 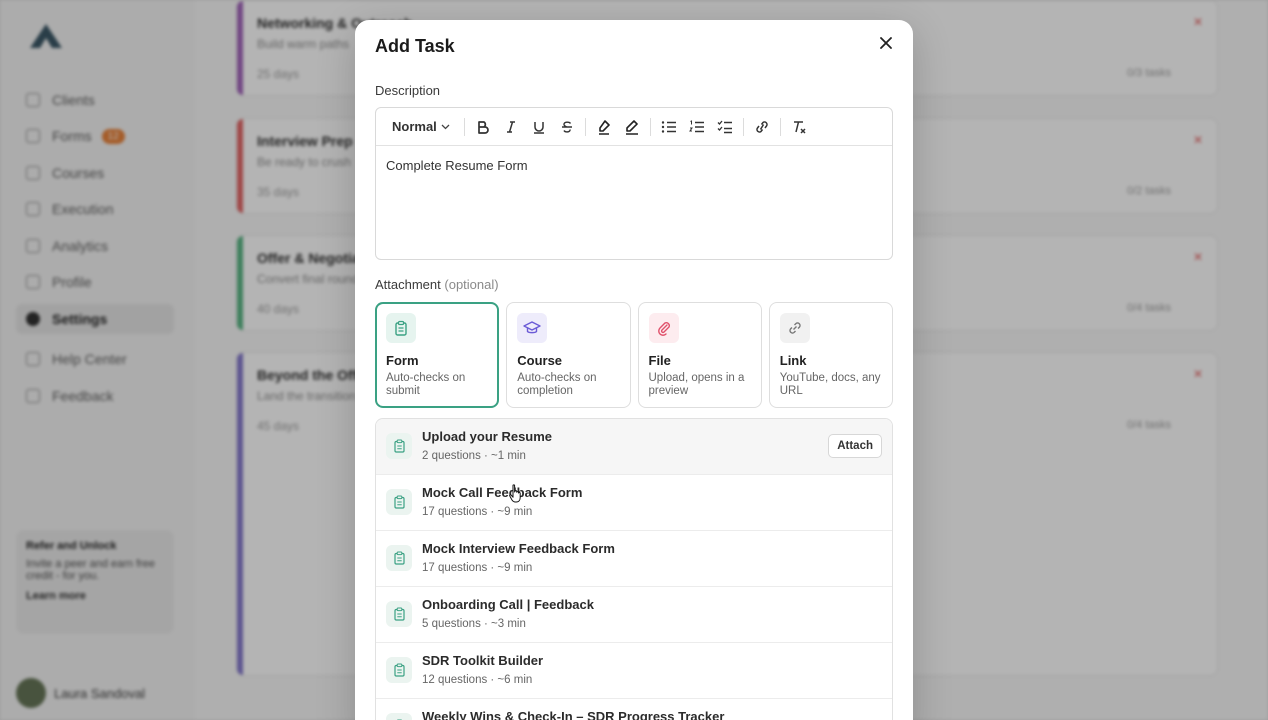 I want to click on editor-toolbar: Normal, so click(x=634, y=127).